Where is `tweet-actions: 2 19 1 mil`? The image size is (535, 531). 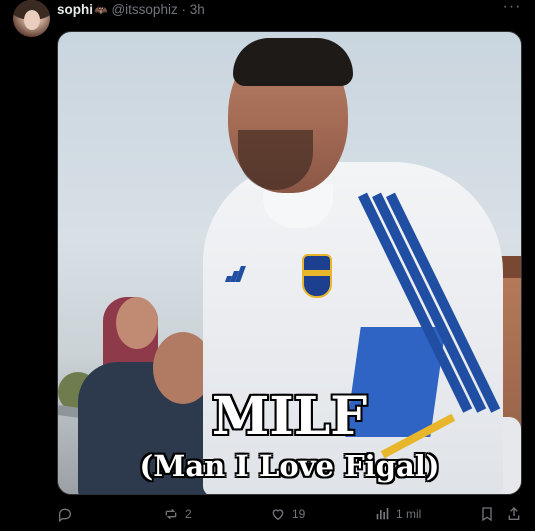
tweet-actions: 2 19 1 mil is located at coordinates (267, 515).